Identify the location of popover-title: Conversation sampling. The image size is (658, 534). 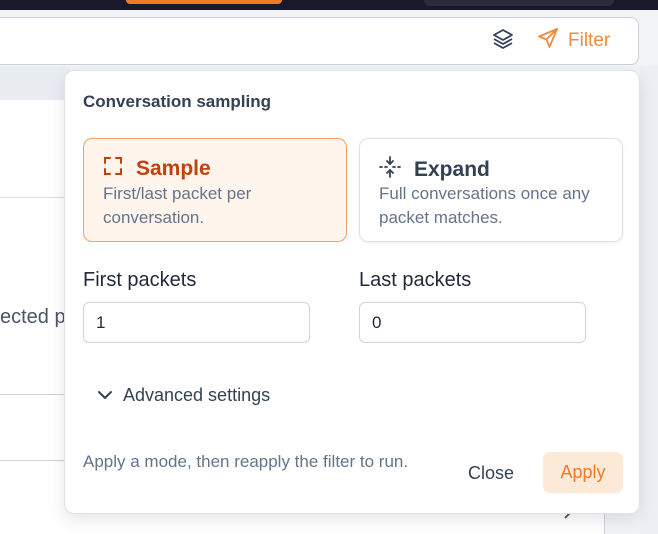
(177, 101).